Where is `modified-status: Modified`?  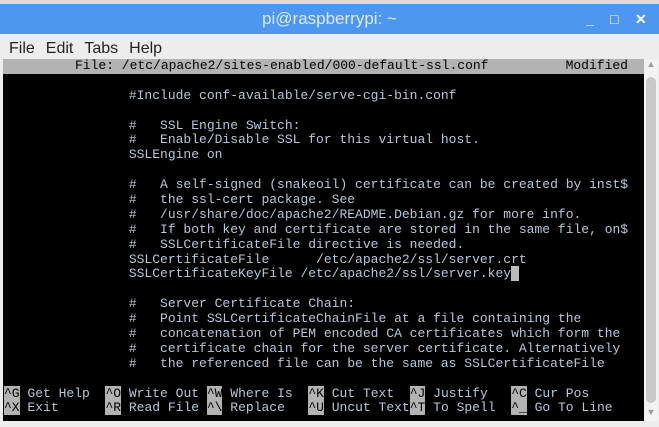
modified-status: Modified is located at coordinates (596, 65).